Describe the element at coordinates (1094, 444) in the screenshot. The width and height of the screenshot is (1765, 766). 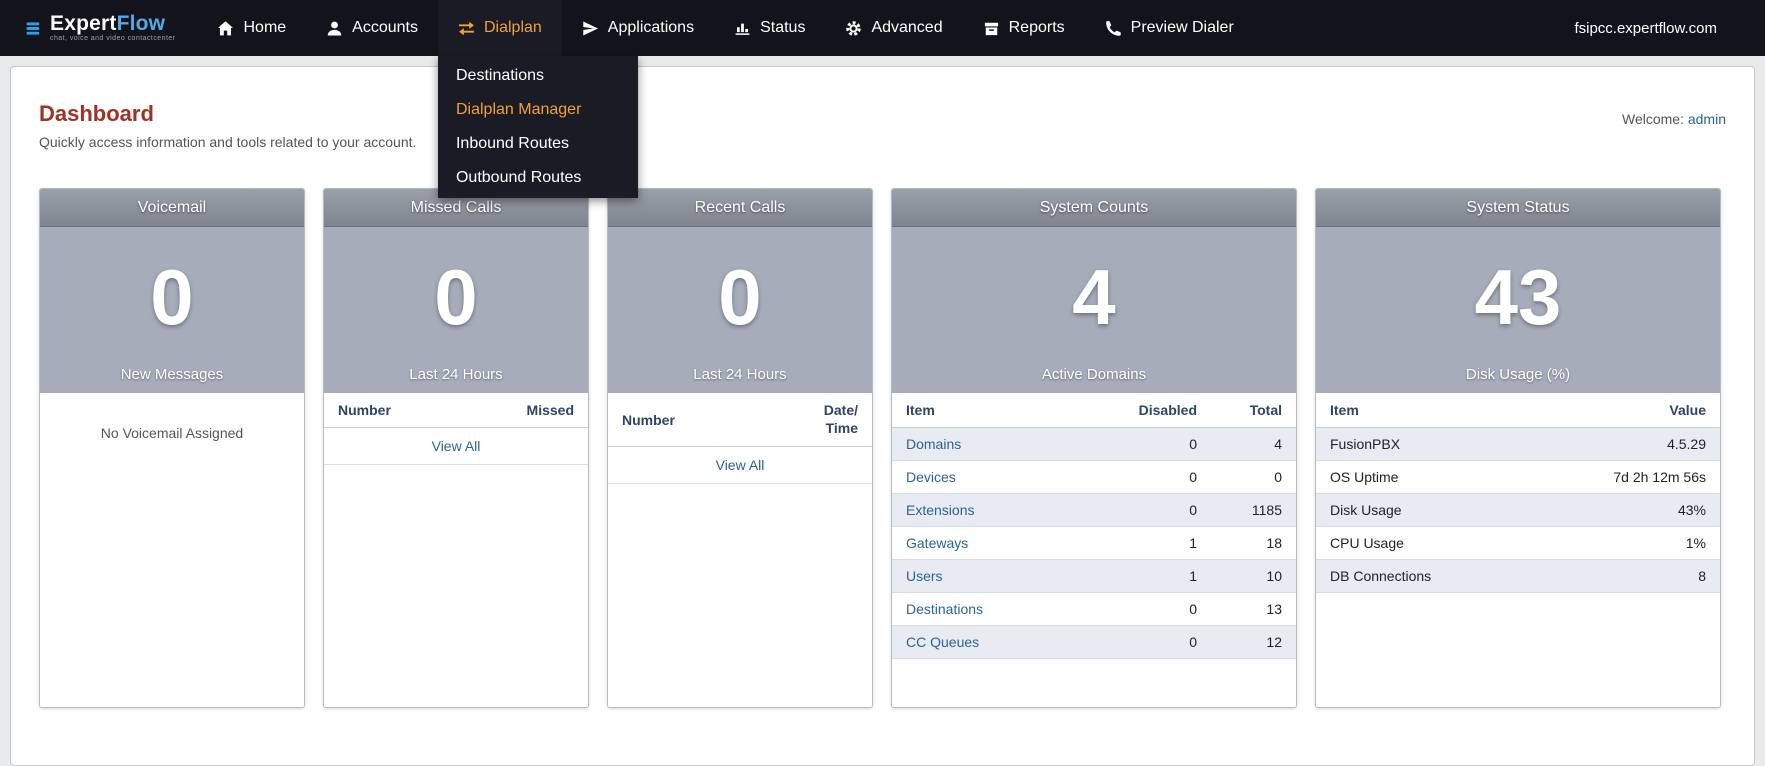
I see `table-row: Domains 0 4` at that location.